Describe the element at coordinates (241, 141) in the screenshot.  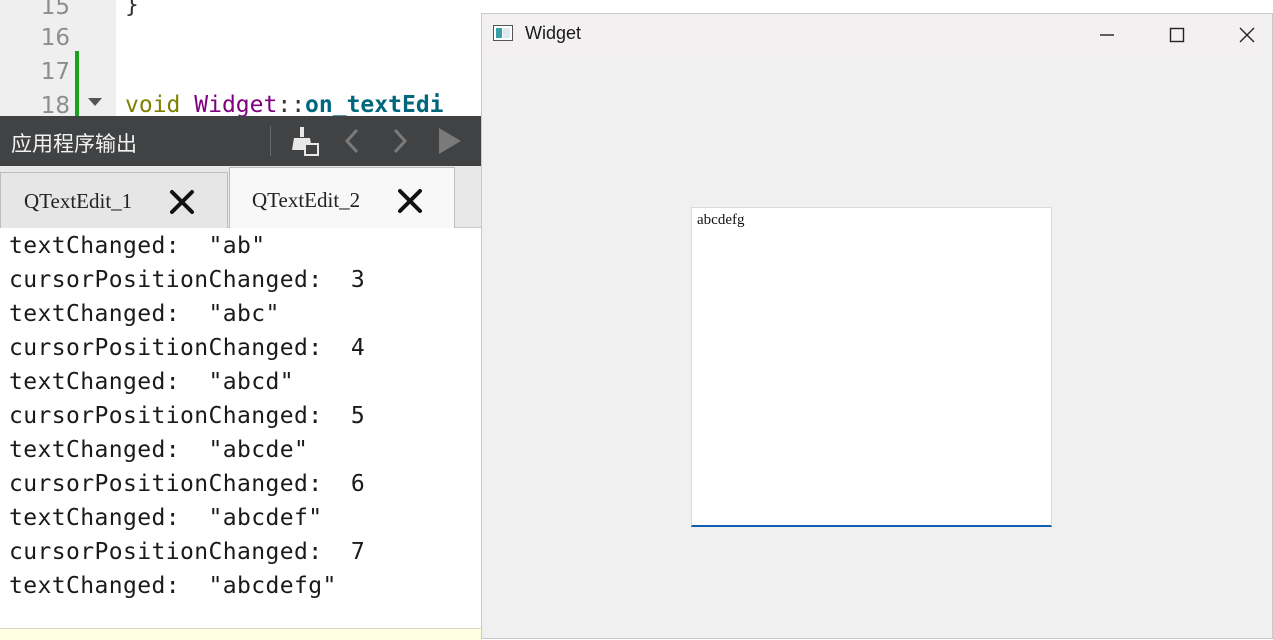
I see `output-toolbar: 应用程序输出` at that location.